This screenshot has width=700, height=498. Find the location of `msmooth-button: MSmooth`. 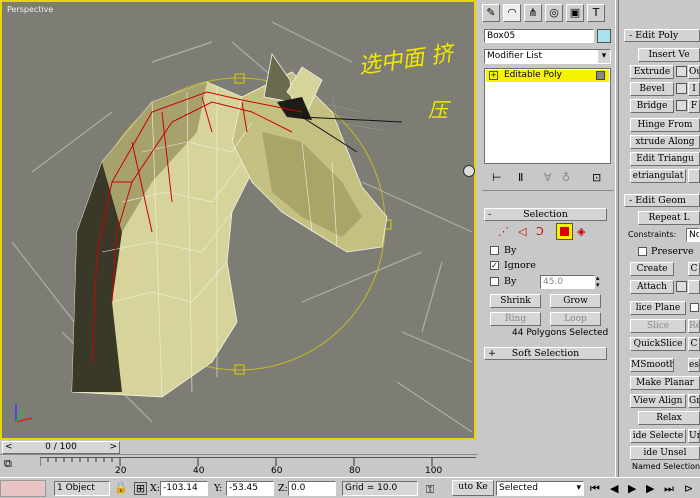

msmooth-button: MSmooth is located at coordinates (652, 365).